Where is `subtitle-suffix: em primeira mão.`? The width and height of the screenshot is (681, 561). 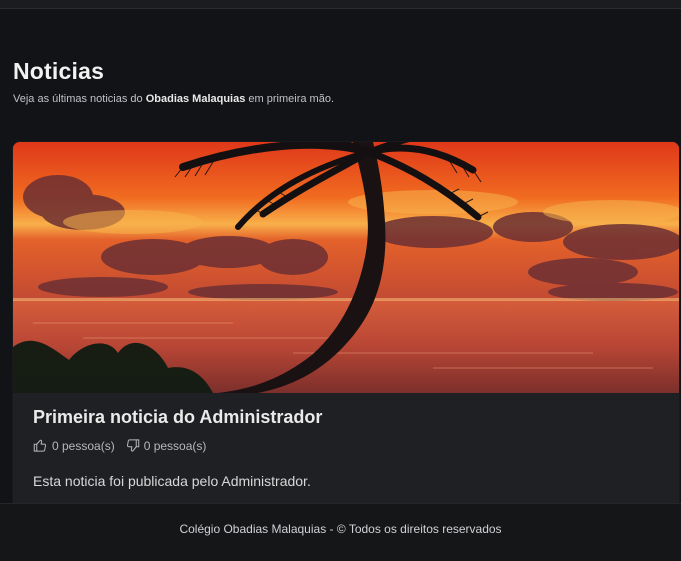 subtitle-suffix: em primeira mão. is located at coordinates (291, 99).